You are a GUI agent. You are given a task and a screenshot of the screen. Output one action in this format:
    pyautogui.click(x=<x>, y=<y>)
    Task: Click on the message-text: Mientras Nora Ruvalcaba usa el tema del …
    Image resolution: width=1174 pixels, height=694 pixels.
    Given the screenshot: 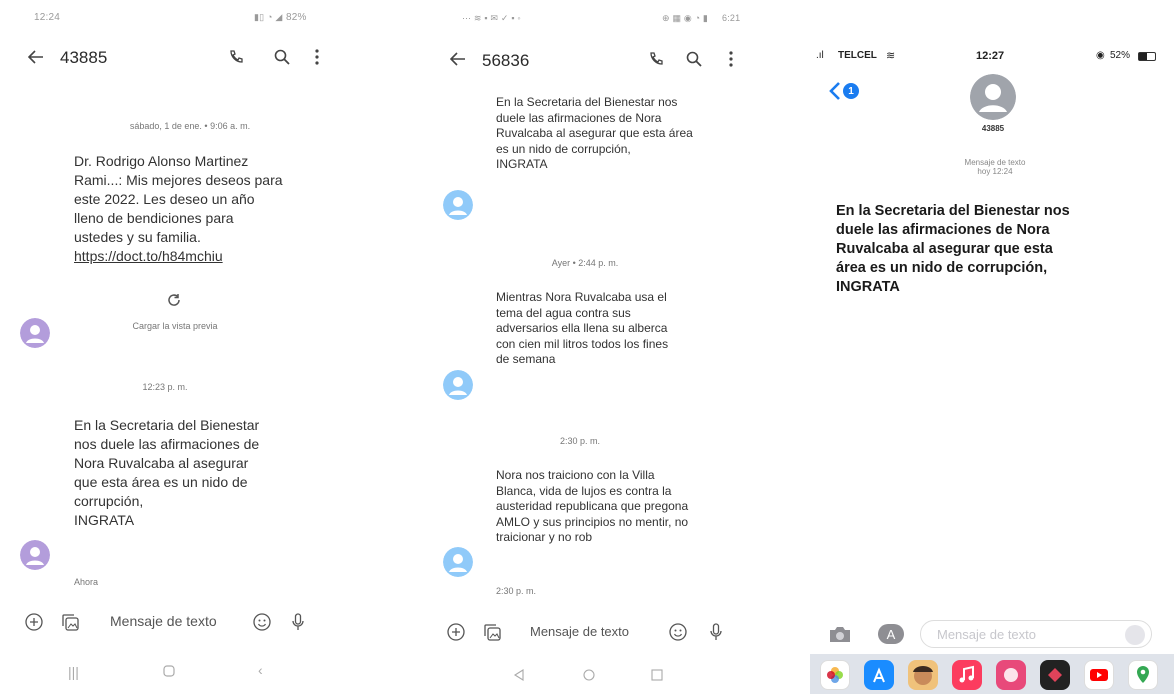 What is the action you would take?
    pyautogui.click(x=582, y=328)
    